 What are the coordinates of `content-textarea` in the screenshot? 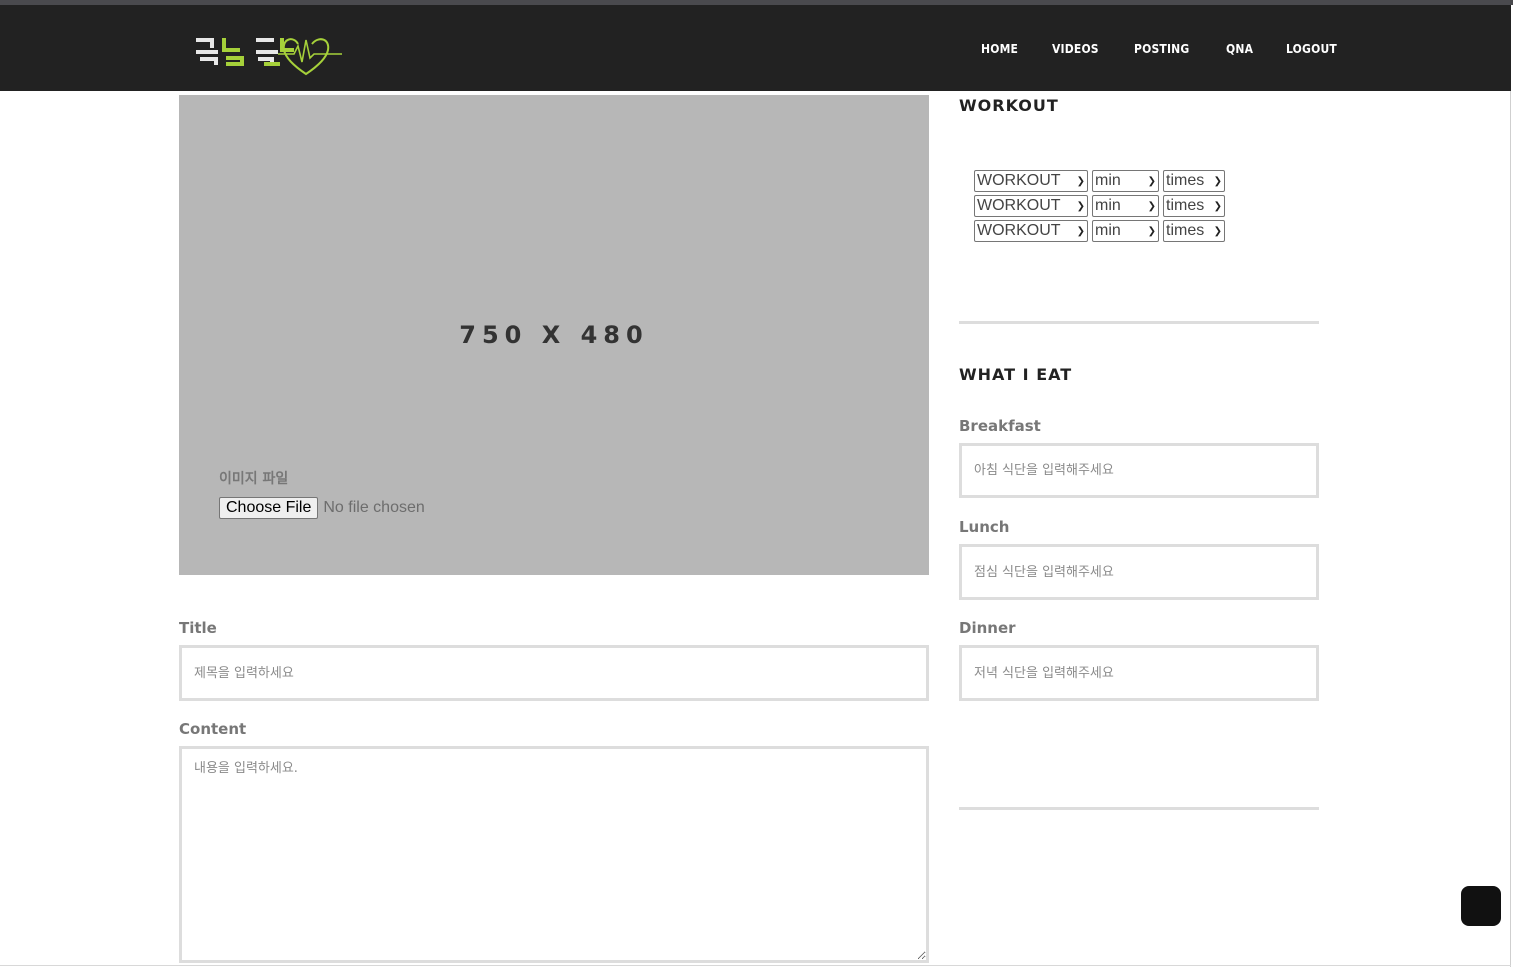 It's located at (554, 854).